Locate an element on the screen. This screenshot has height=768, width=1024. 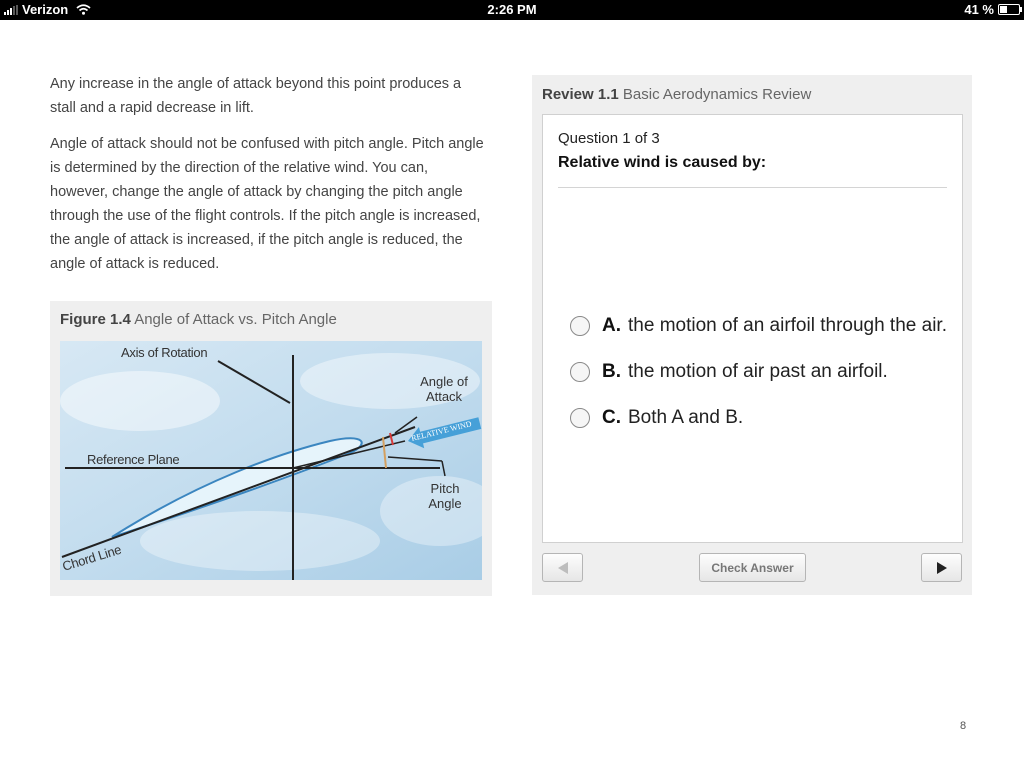
prev-arrow-icon is located at coordinates (562, 567).